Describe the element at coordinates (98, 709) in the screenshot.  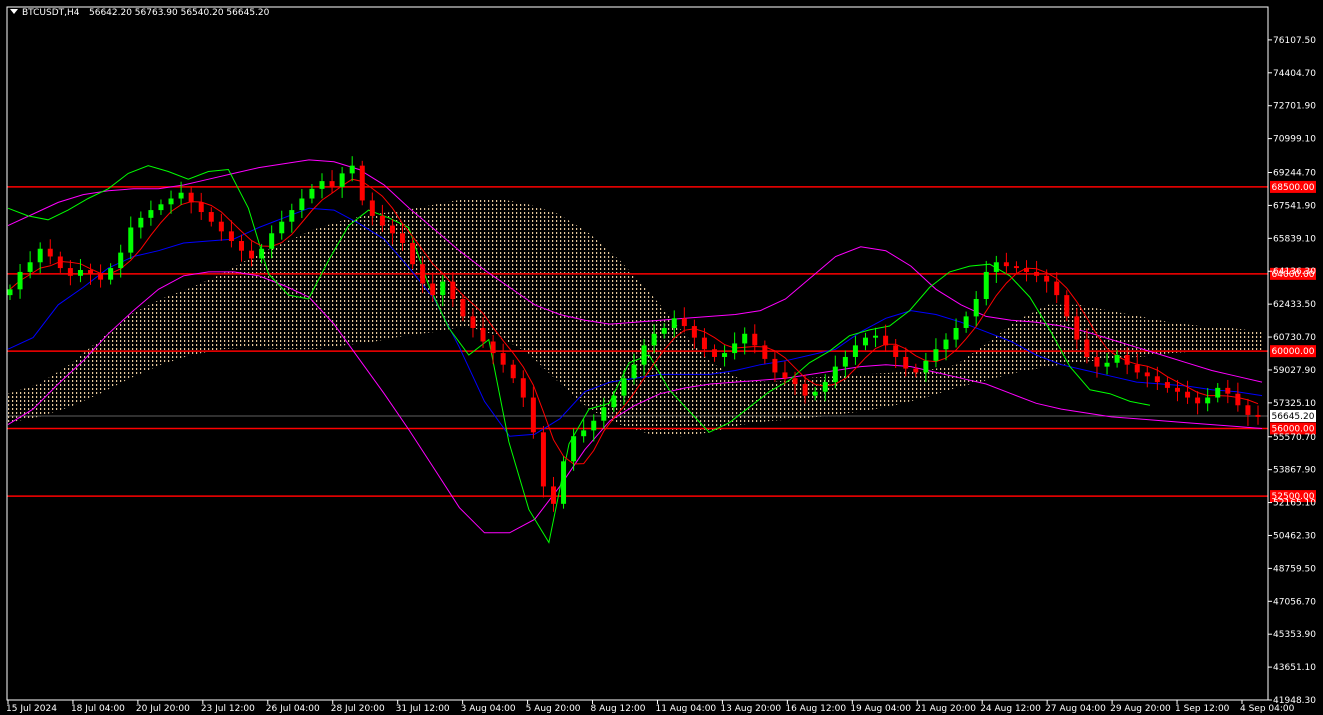
I see `x-tick-label: 18 Jul 04:00` at that location.